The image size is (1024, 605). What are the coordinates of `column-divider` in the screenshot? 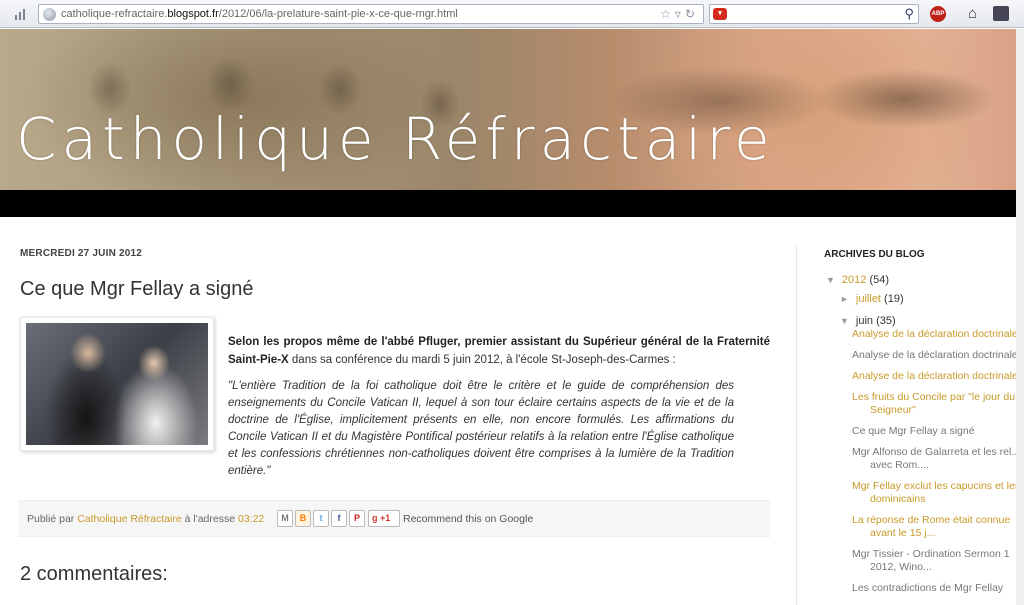 It's located at (796, 425).